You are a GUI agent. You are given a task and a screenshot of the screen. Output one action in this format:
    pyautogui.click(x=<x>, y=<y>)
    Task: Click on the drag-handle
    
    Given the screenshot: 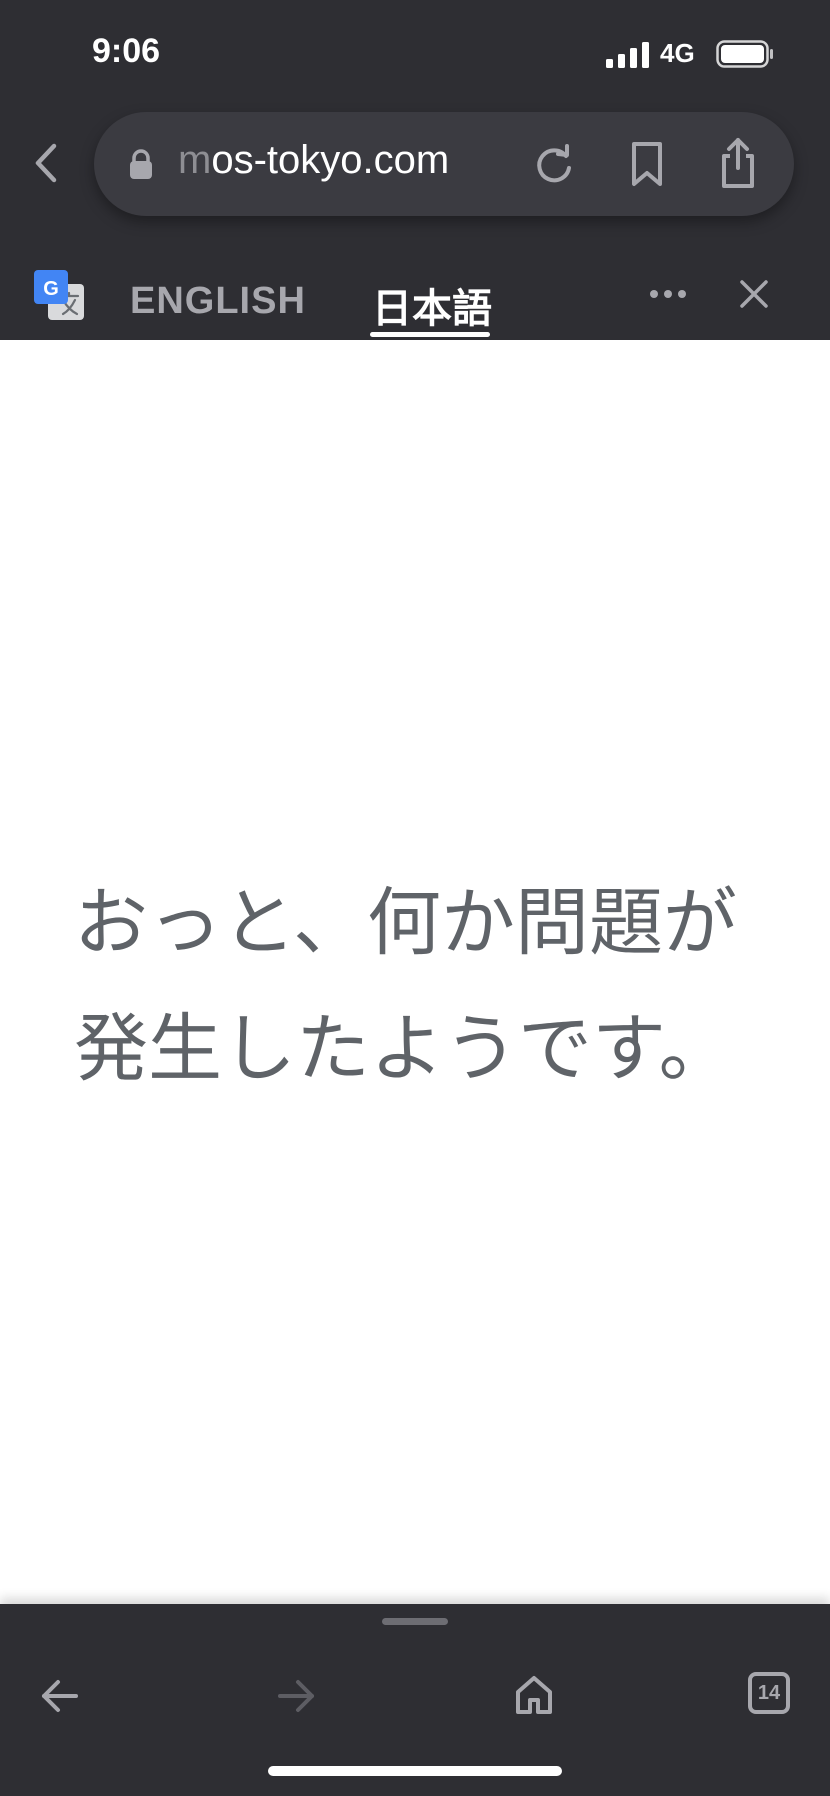 What is the action you would take?
    pyautogui.click(x=415, y=1621)
    